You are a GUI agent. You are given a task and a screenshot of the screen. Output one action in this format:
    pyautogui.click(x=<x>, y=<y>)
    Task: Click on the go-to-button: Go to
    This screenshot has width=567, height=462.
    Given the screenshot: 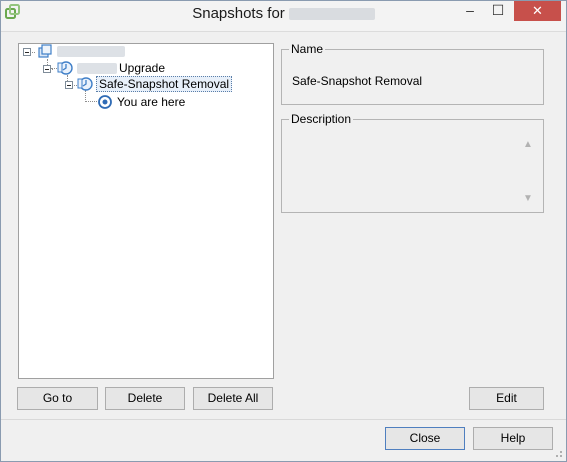 What is the action you would take?
    pyautogui.click(x=57, y=398)
    